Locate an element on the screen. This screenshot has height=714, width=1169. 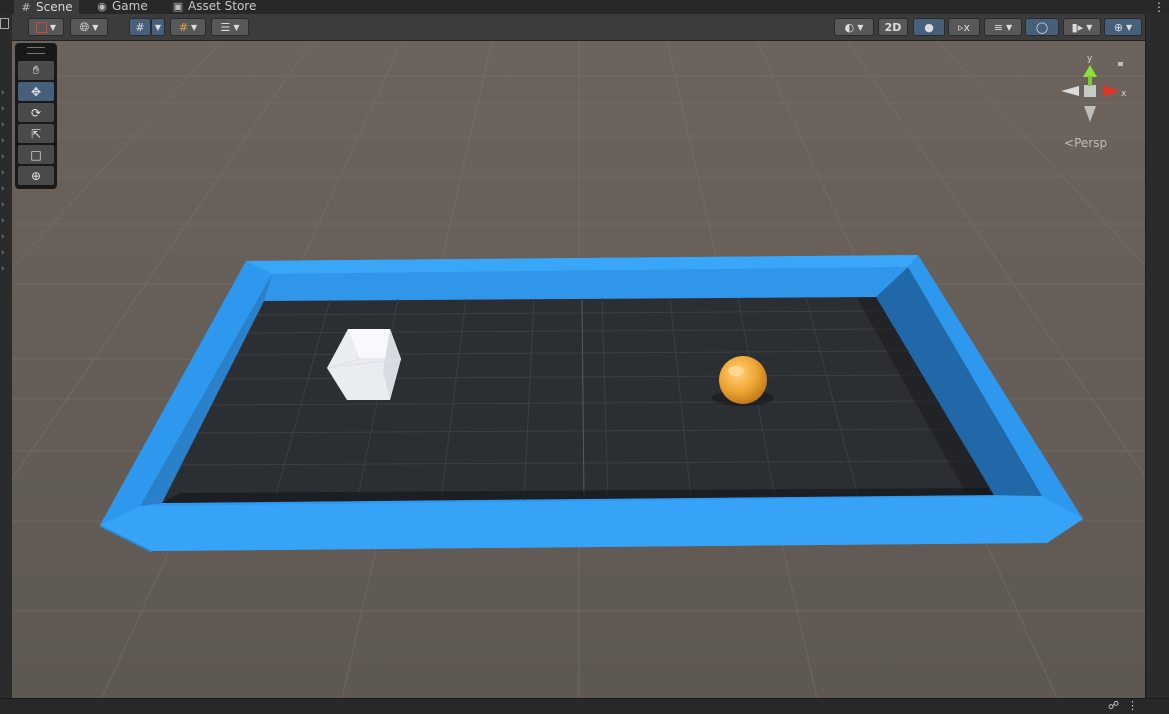
grid-icon: # is located at coordinates (26, 7).